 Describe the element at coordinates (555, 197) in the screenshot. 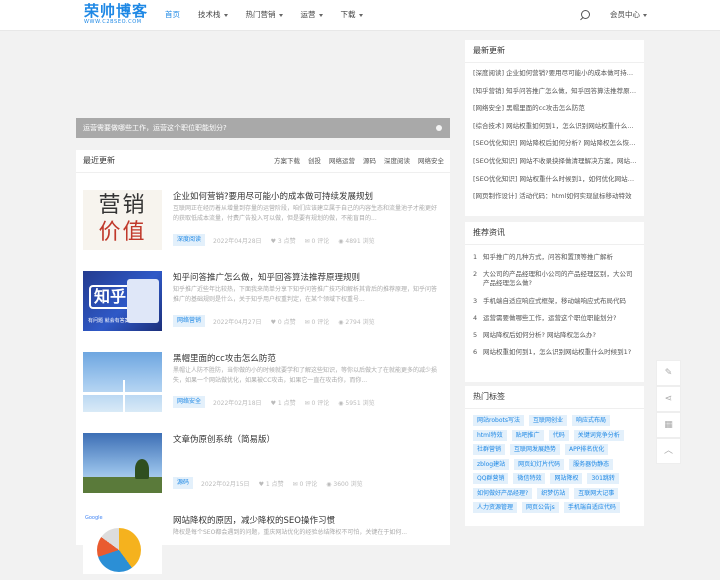

I see `latest-item: [网页制作设计] 活动代码：html如何实现鼠标移动特效` at that location.